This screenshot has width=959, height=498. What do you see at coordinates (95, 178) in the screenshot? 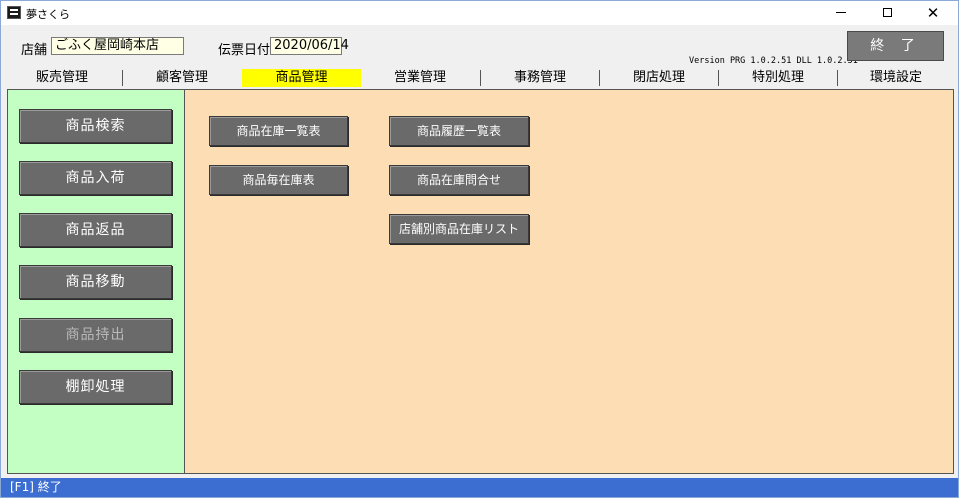
I see `product-arrival-button: 商品入荷` at bounding box center [95, 178].